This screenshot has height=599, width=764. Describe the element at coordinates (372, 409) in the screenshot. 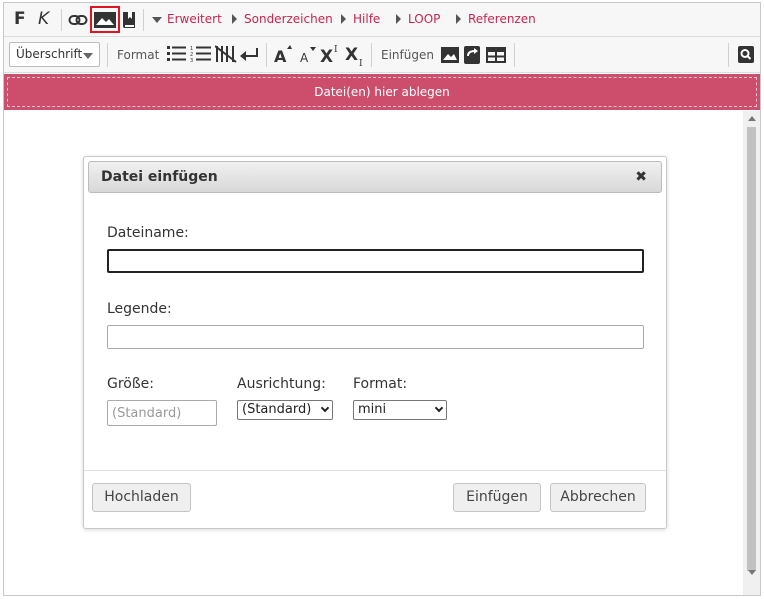

I see `format-select-value: mini` at that location.